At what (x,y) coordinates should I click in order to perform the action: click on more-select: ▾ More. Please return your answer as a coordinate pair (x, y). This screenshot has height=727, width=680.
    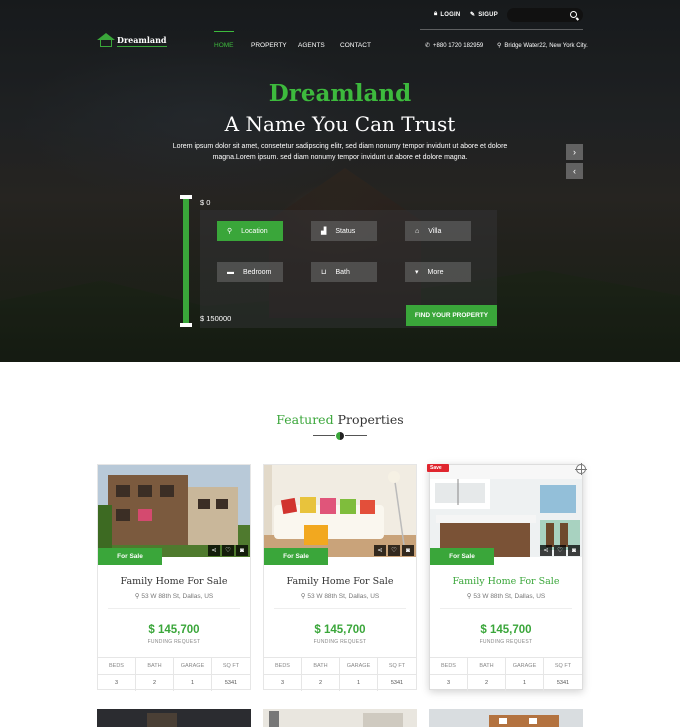
    Looking at the image, I should click on (438, 272).